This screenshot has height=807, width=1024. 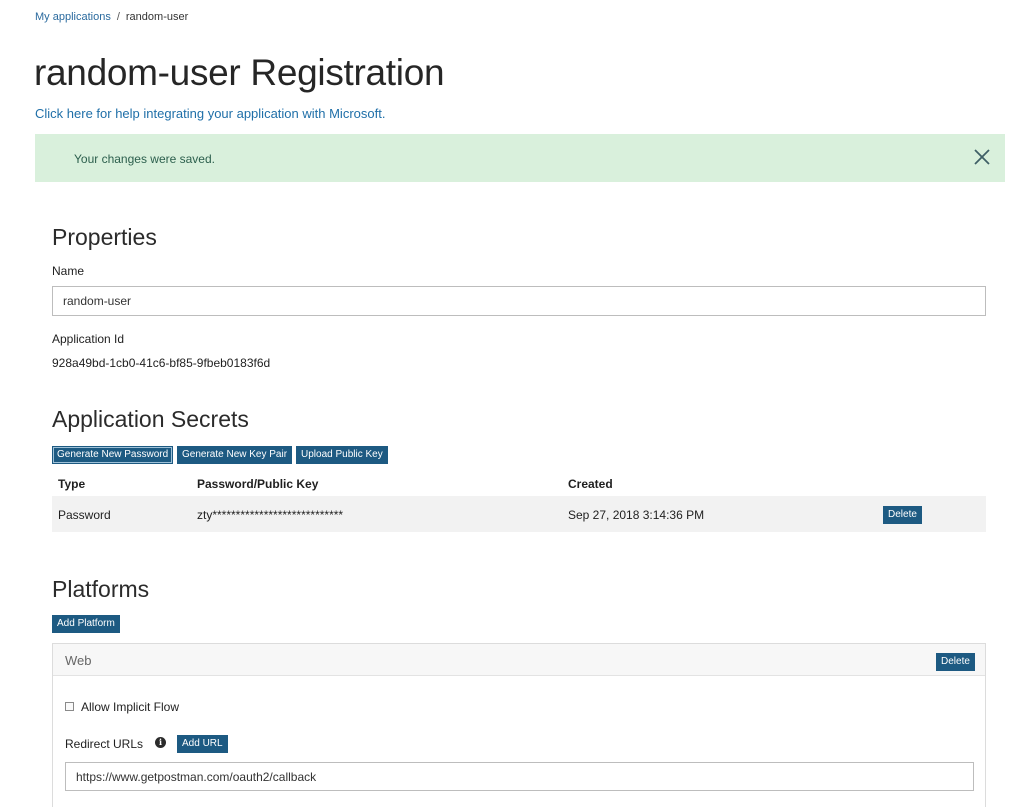 What do you see at coordinates (258, 484) in the screenshot?
I see `column-header-key: Password/Public Key` at bounding box center [258, 484].